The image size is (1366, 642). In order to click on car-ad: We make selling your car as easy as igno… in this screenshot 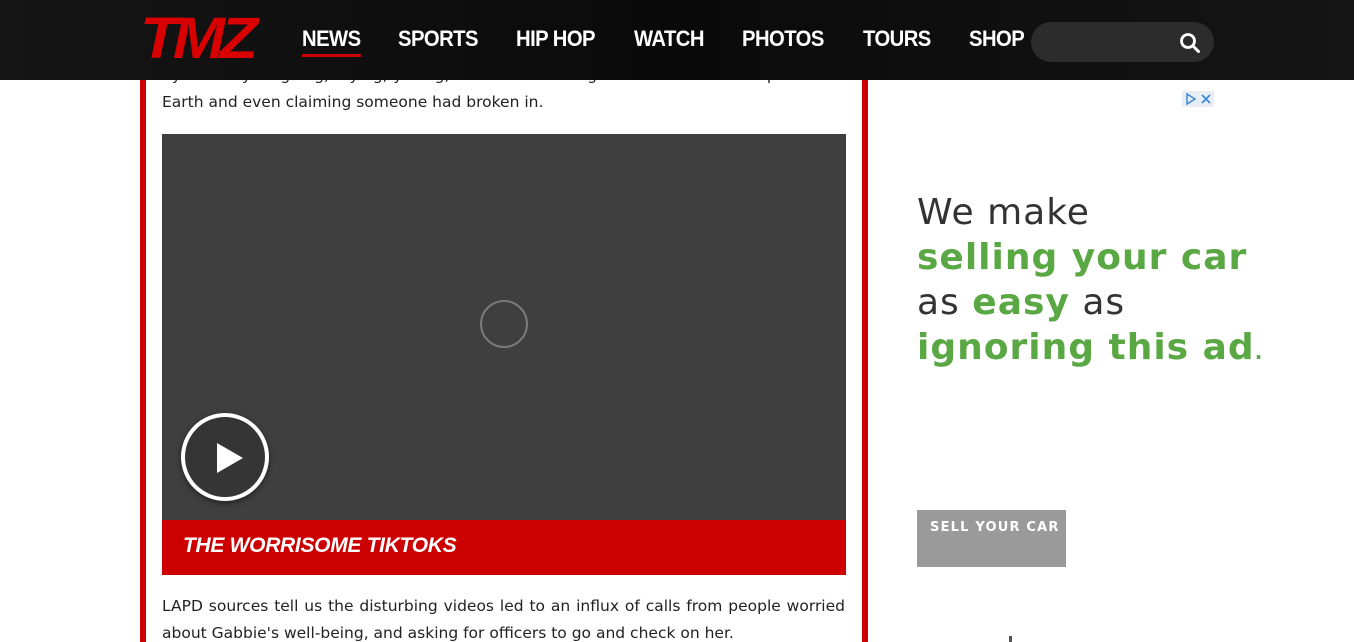, I will do `click(1089, 282)`.